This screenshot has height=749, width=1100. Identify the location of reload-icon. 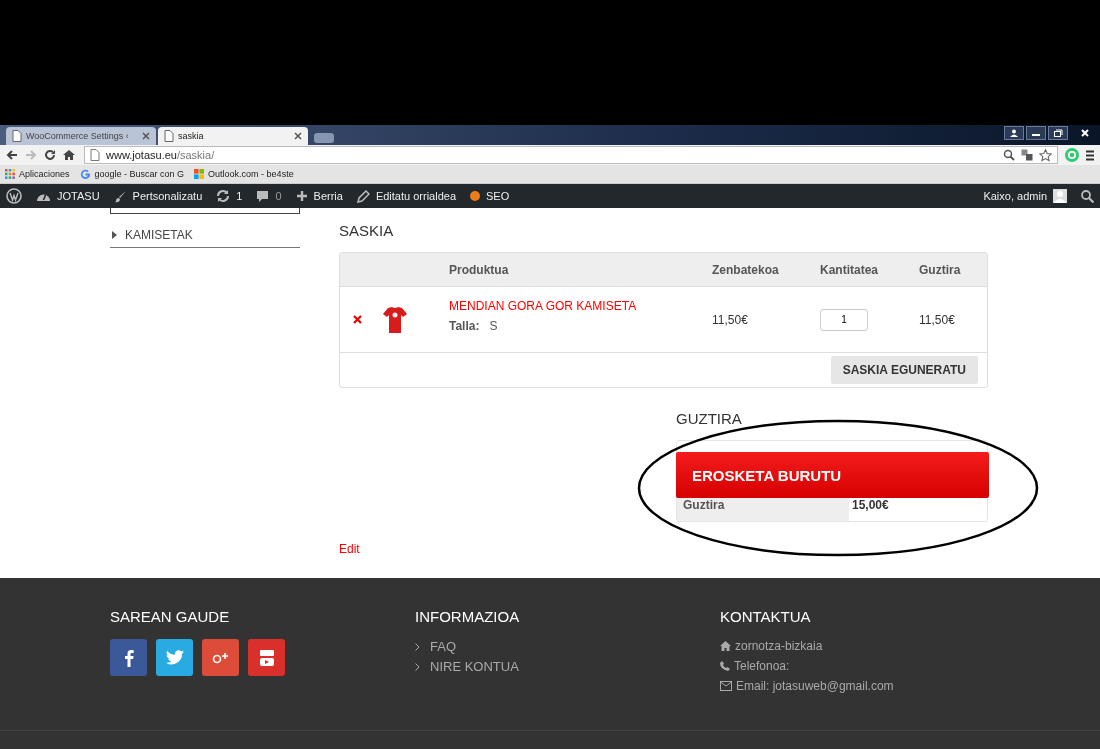
(50, 155).